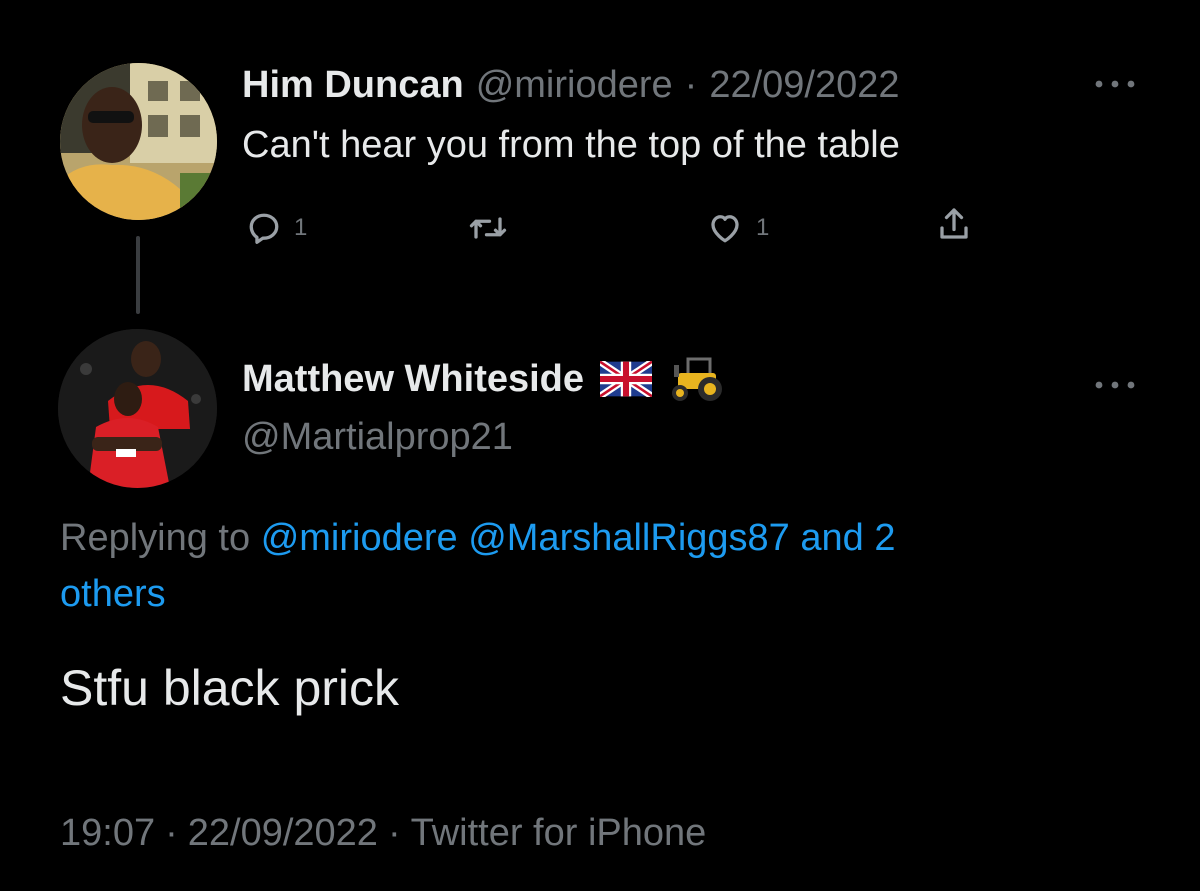  What do you see at coordinates (725, 229) in the screenshot?
I see `heart-icon` at bounding box center [725, 229].